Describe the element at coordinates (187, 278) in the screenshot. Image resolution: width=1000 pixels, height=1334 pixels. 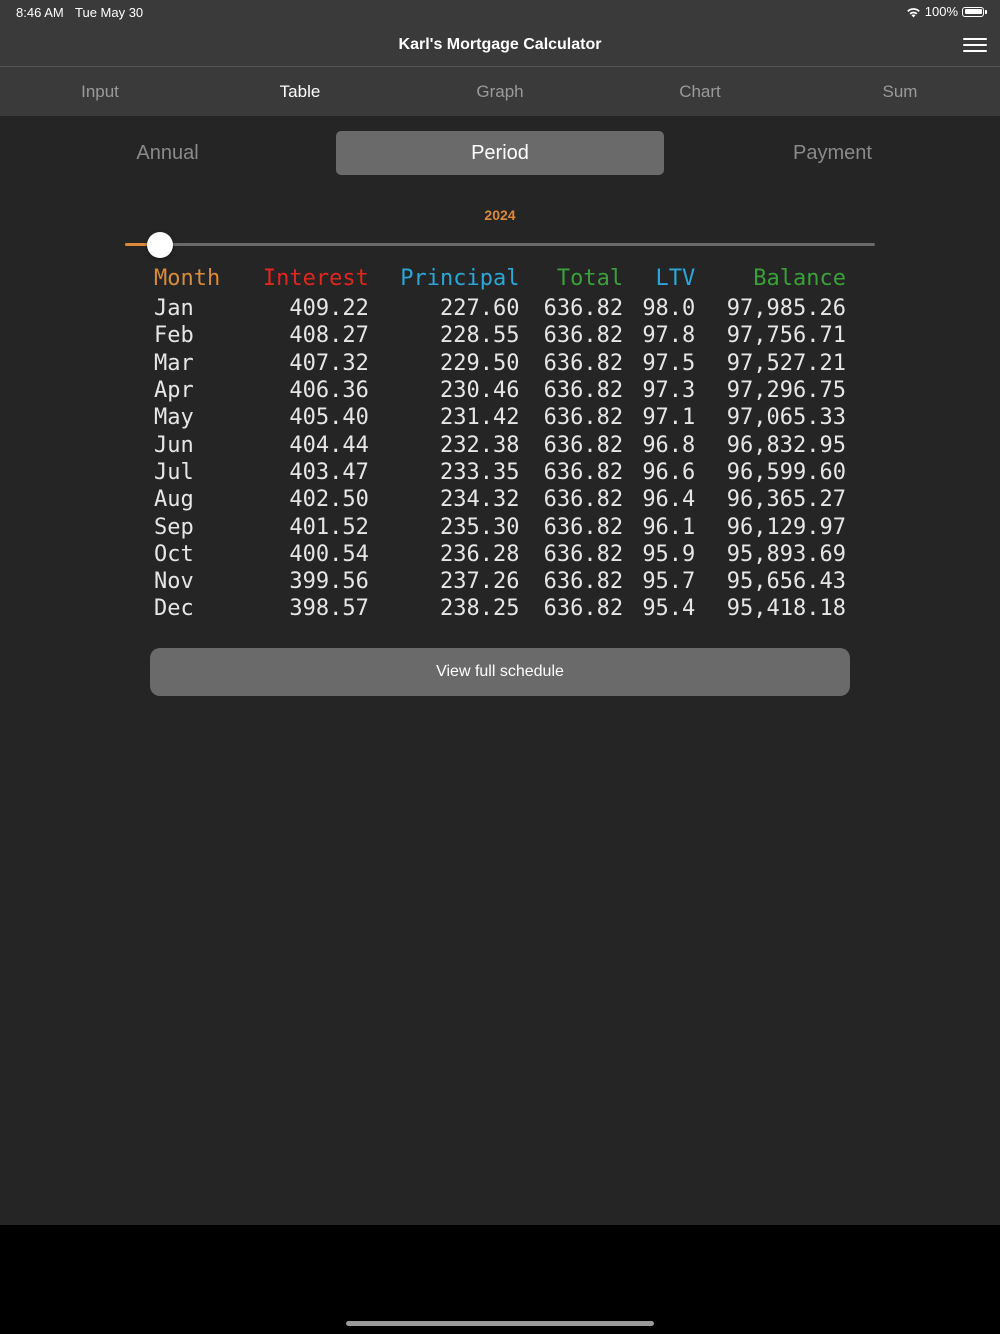
I see `header-month: Month` at that location.